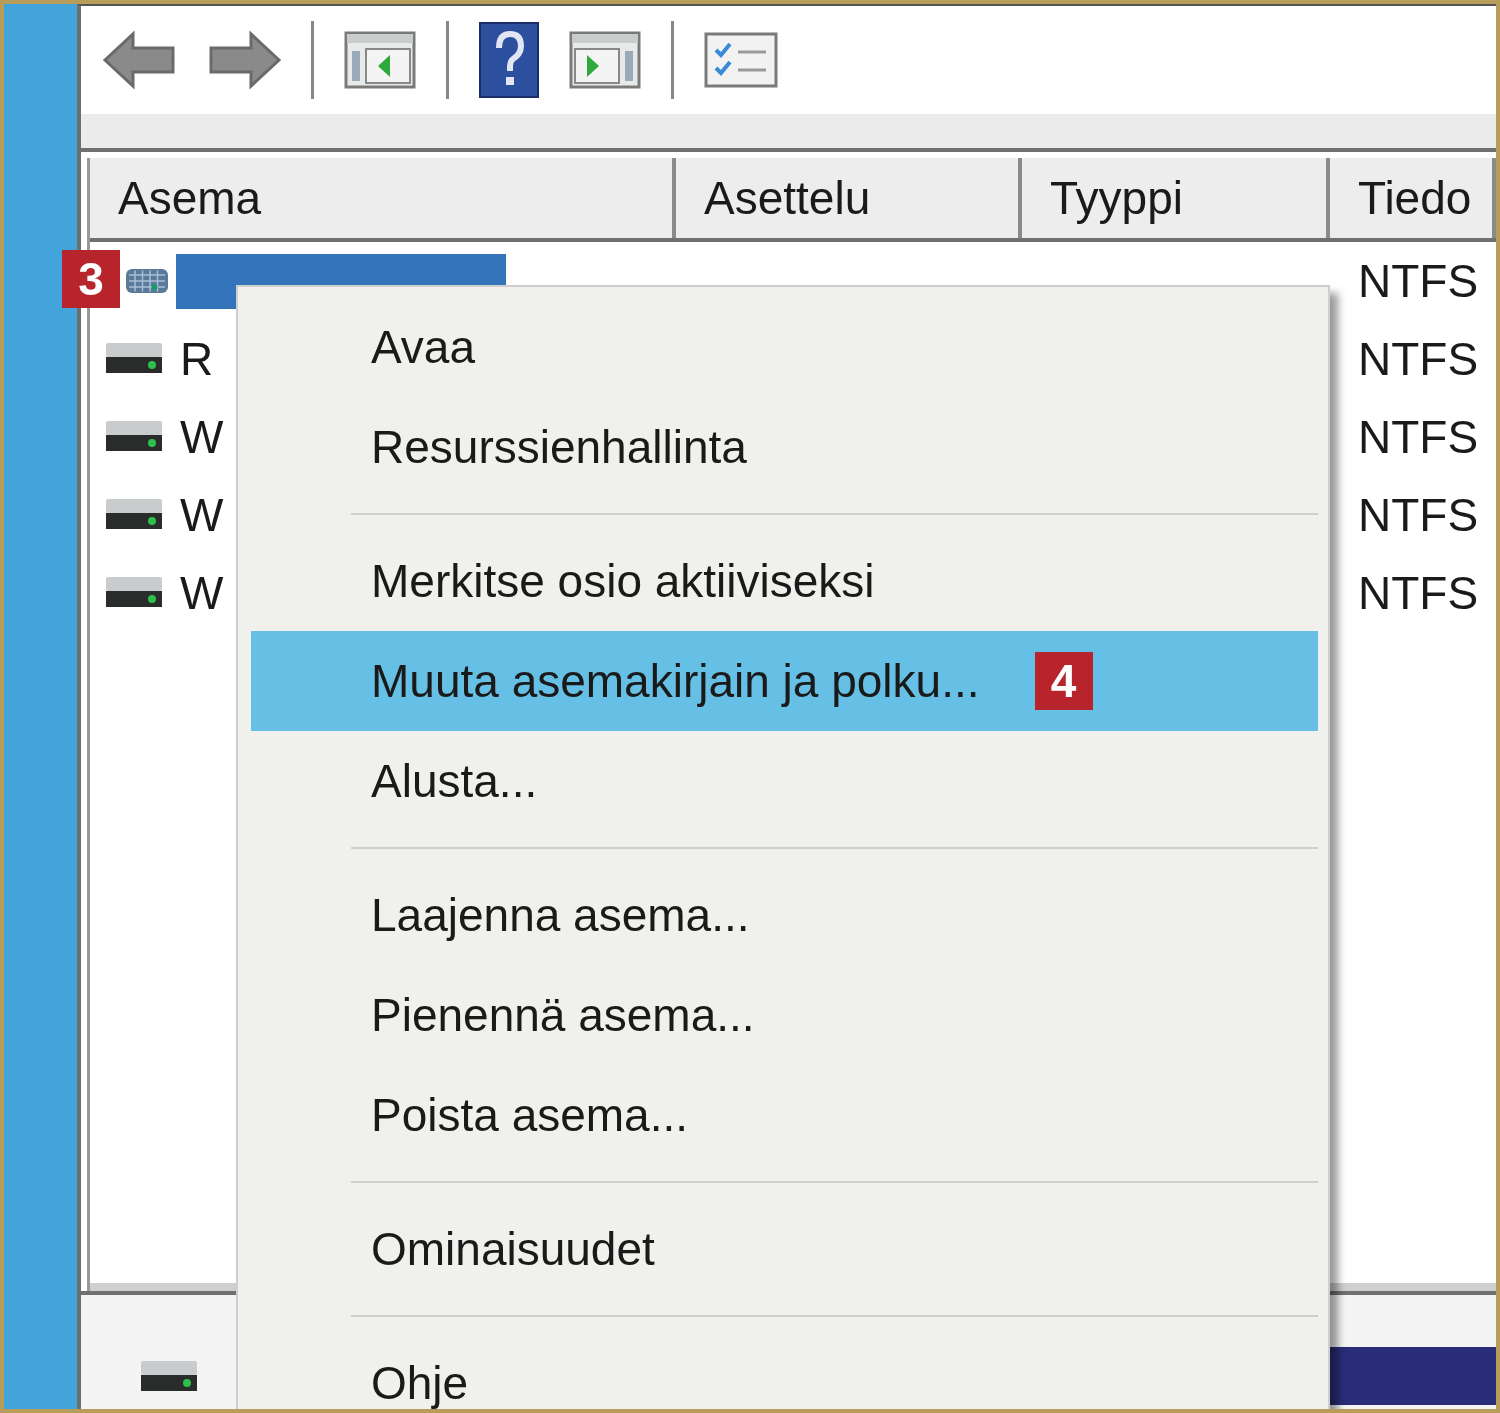  Describe the element at coordinates (509, 60) in the screenshot. I see `help-icon` at that location.